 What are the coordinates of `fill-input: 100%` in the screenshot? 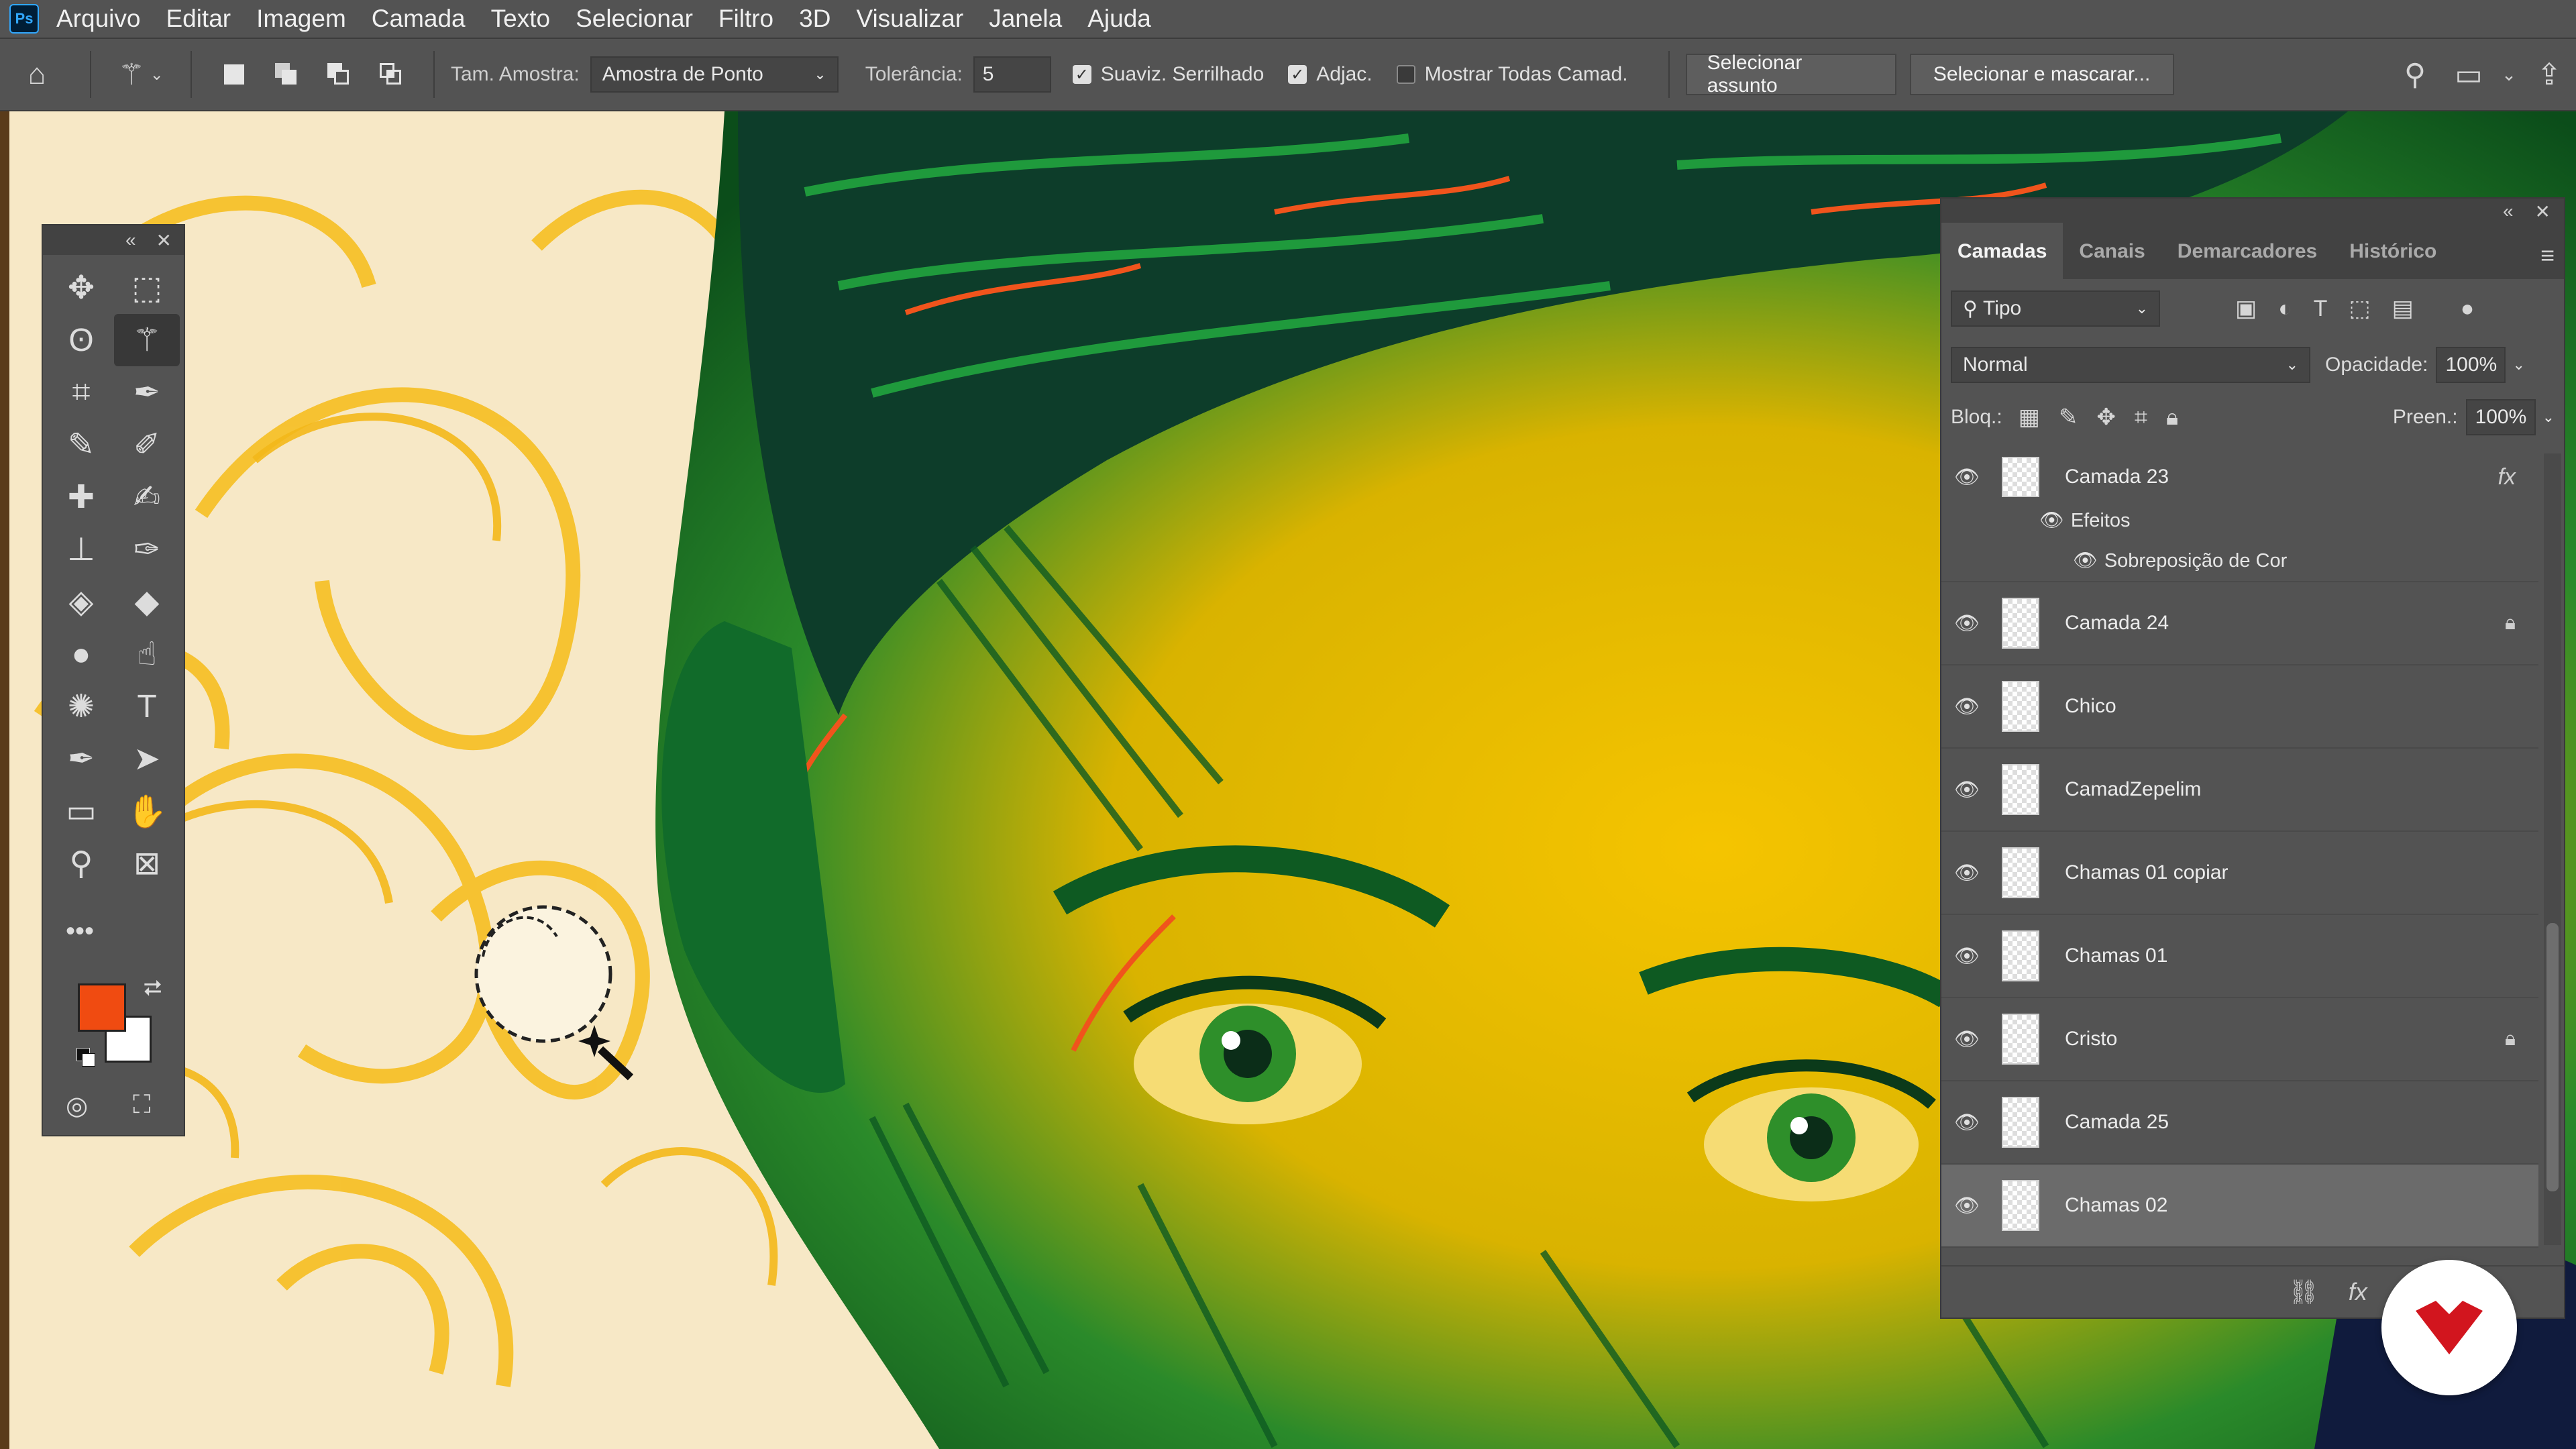 It's located at (2500, 417).